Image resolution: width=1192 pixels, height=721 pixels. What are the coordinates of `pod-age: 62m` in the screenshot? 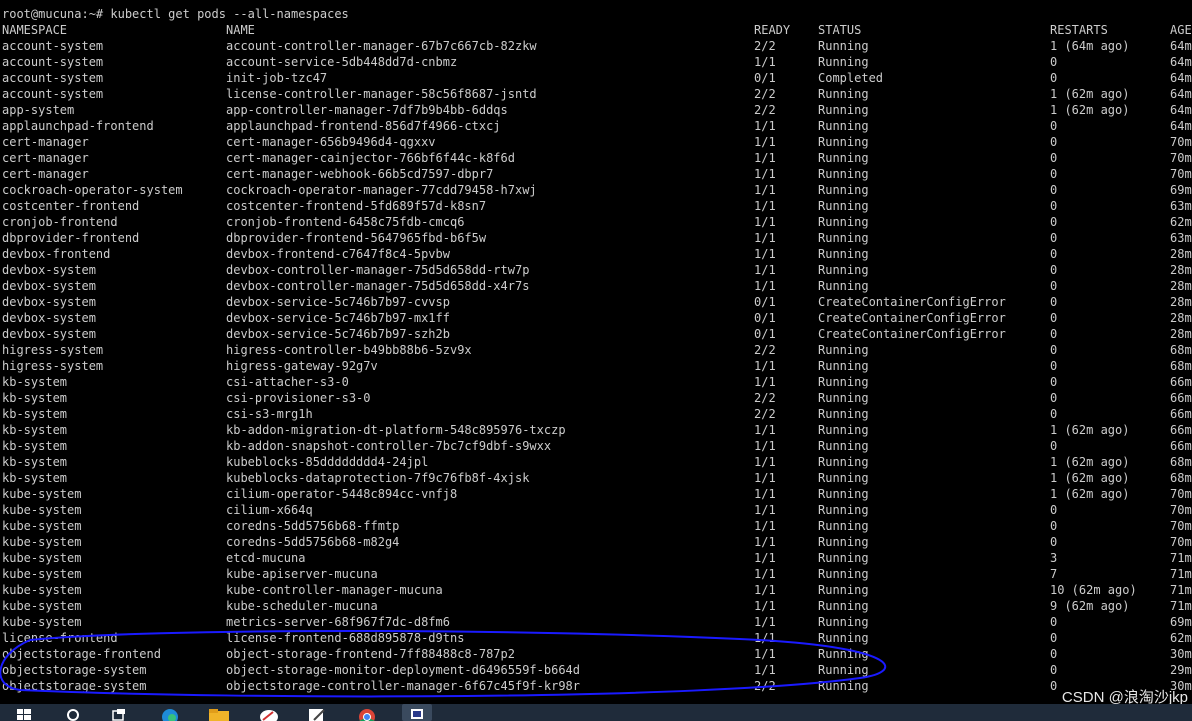 It's located at (1181, 638).